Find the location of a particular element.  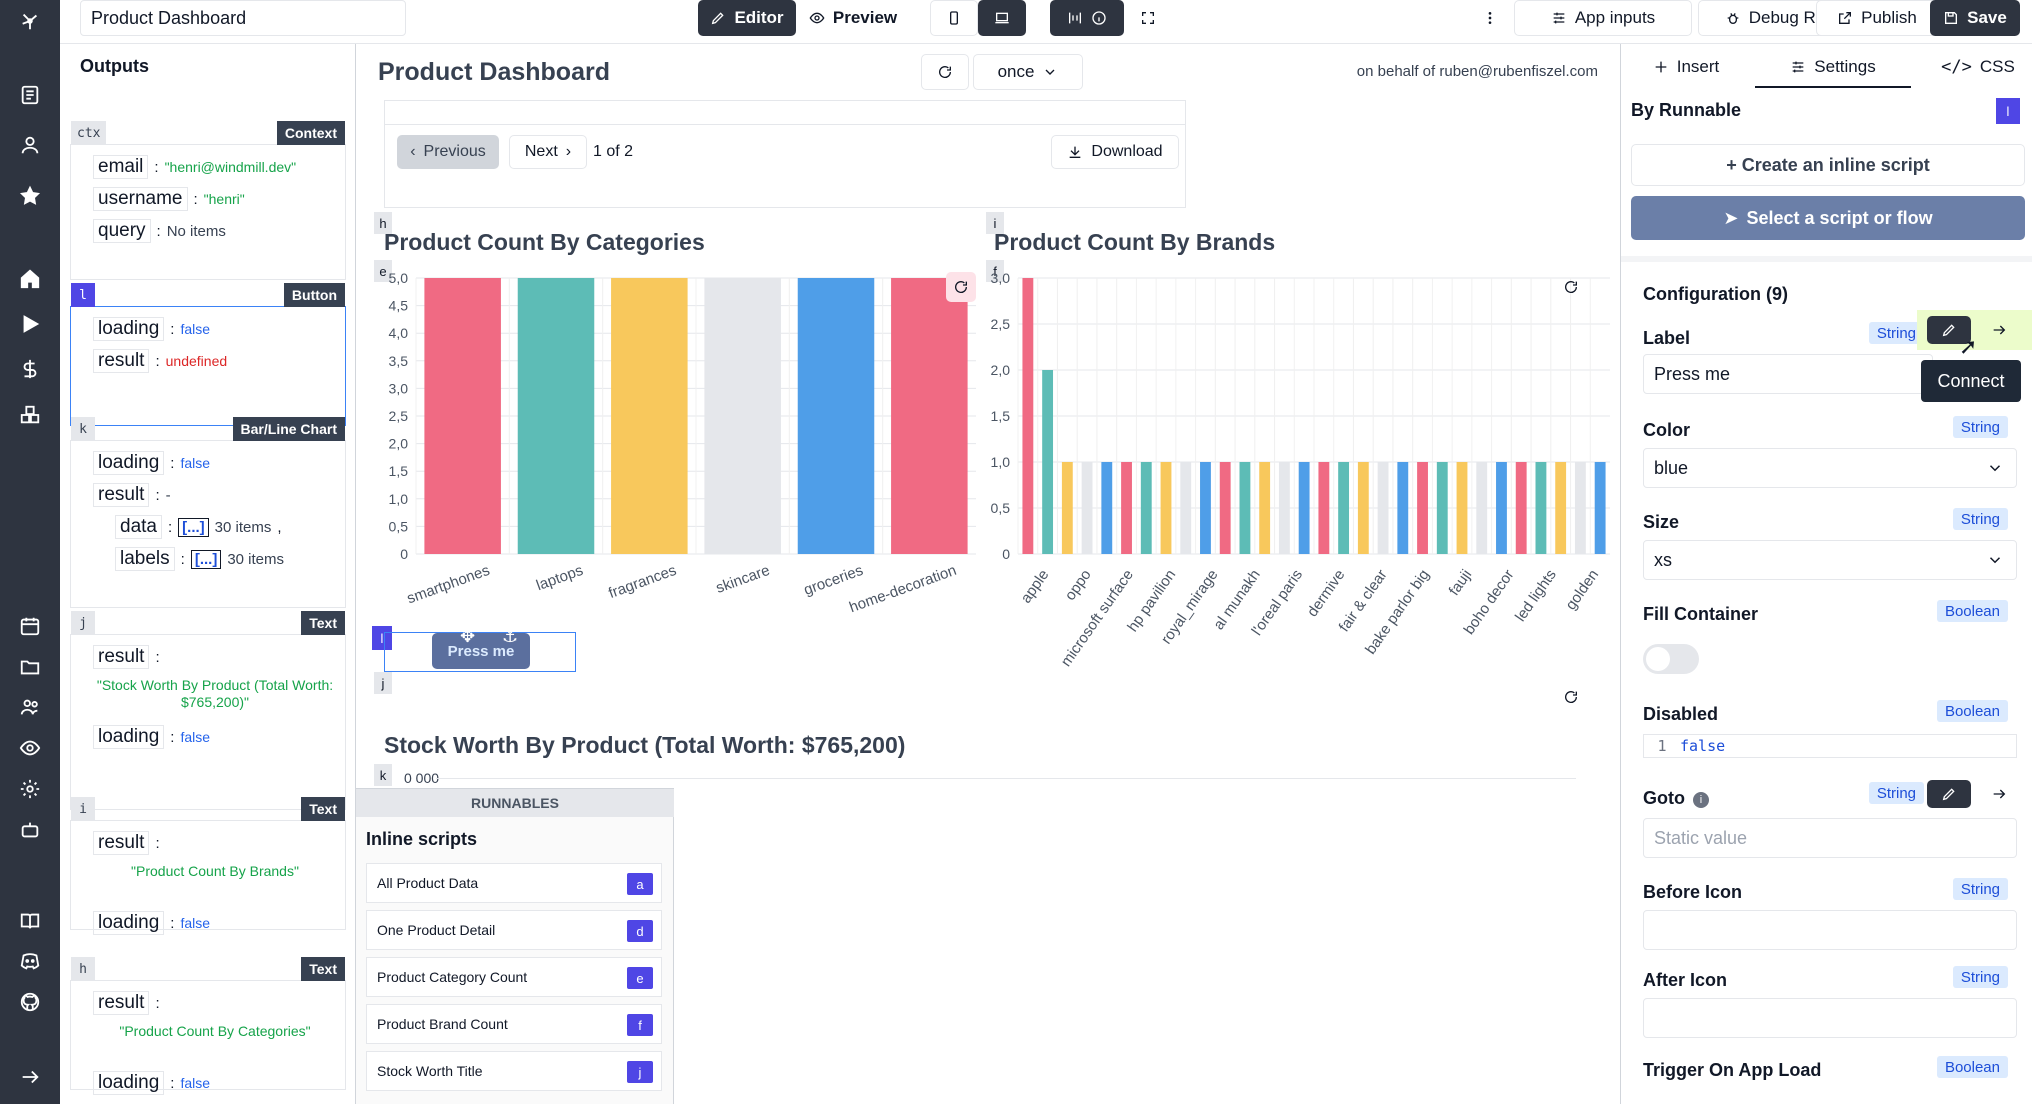

folder-icon is located at coordinates (30, 667).